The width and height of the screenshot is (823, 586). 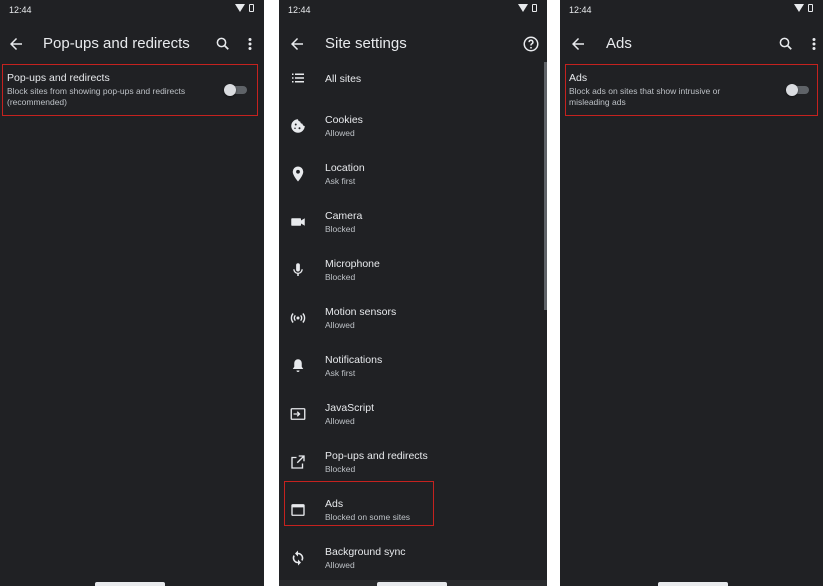 What do you see at coordinates (298, 270) in the screenshot?
I see `microphone-icon` at bounding box center [298, 270].